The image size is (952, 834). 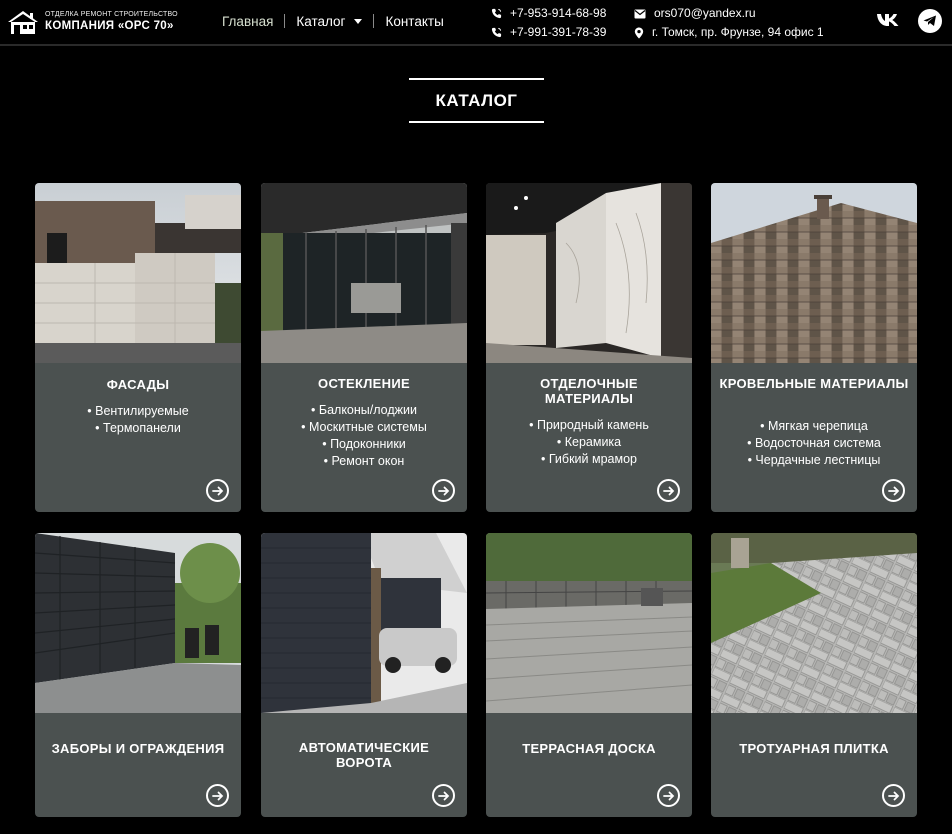 I want to click on card-photo-glazing, so click(x=364, y=273).